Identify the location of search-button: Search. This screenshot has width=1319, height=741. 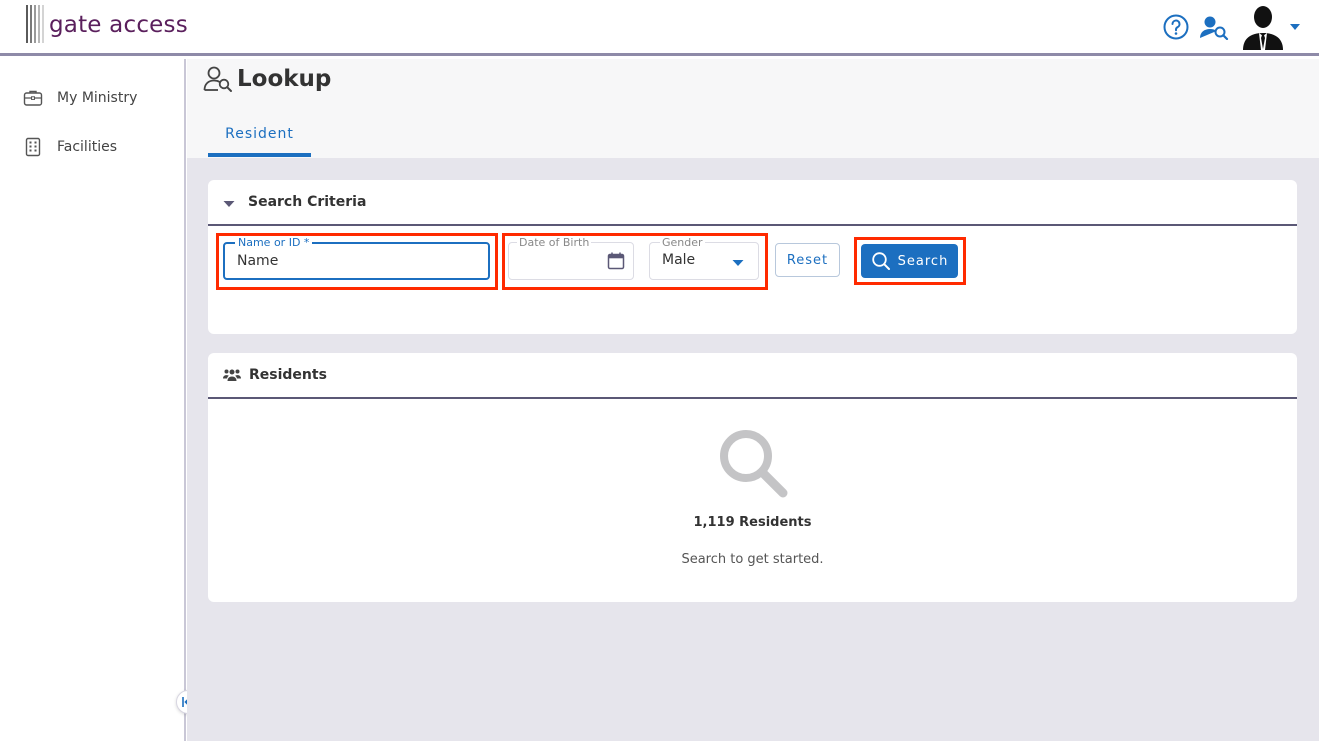
(909, 261).